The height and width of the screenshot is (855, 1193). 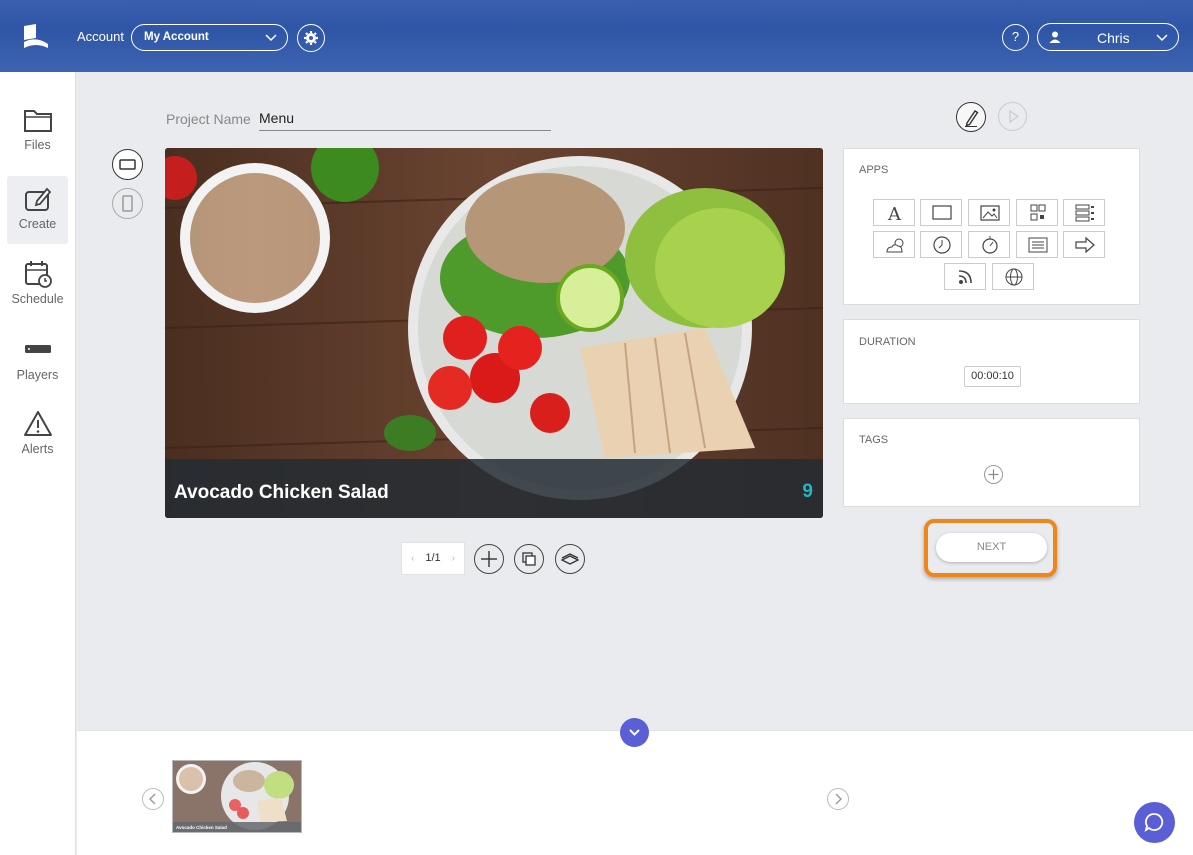 I want to click on landscape-button, so click(x=127, y=164).